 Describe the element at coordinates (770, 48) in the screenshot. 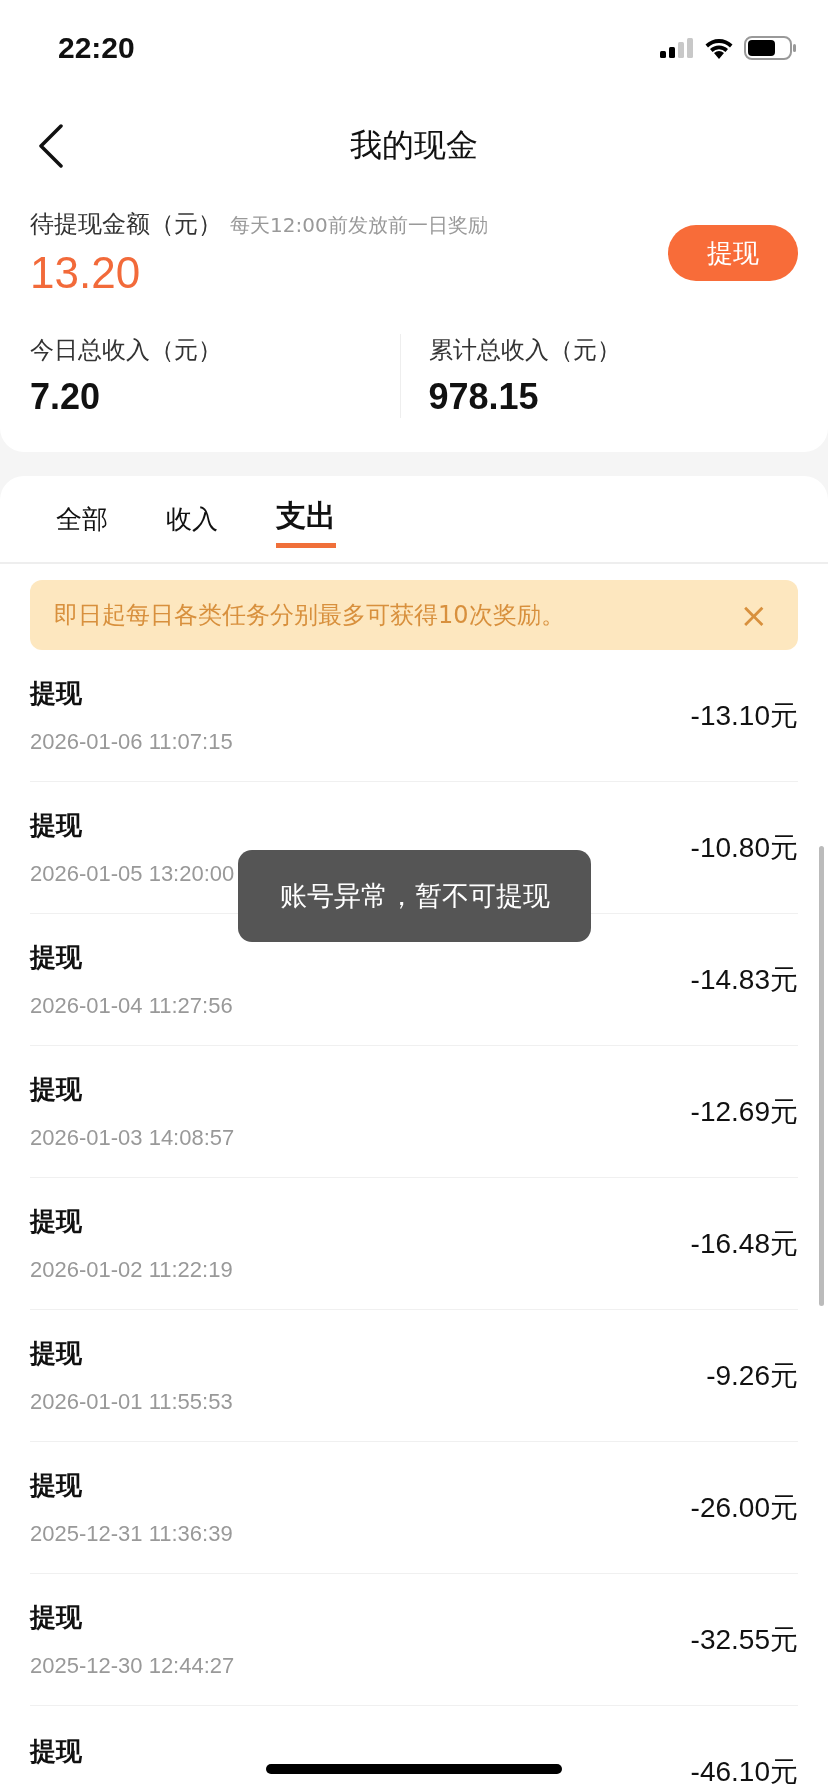

I see `battery-icon` at that location.